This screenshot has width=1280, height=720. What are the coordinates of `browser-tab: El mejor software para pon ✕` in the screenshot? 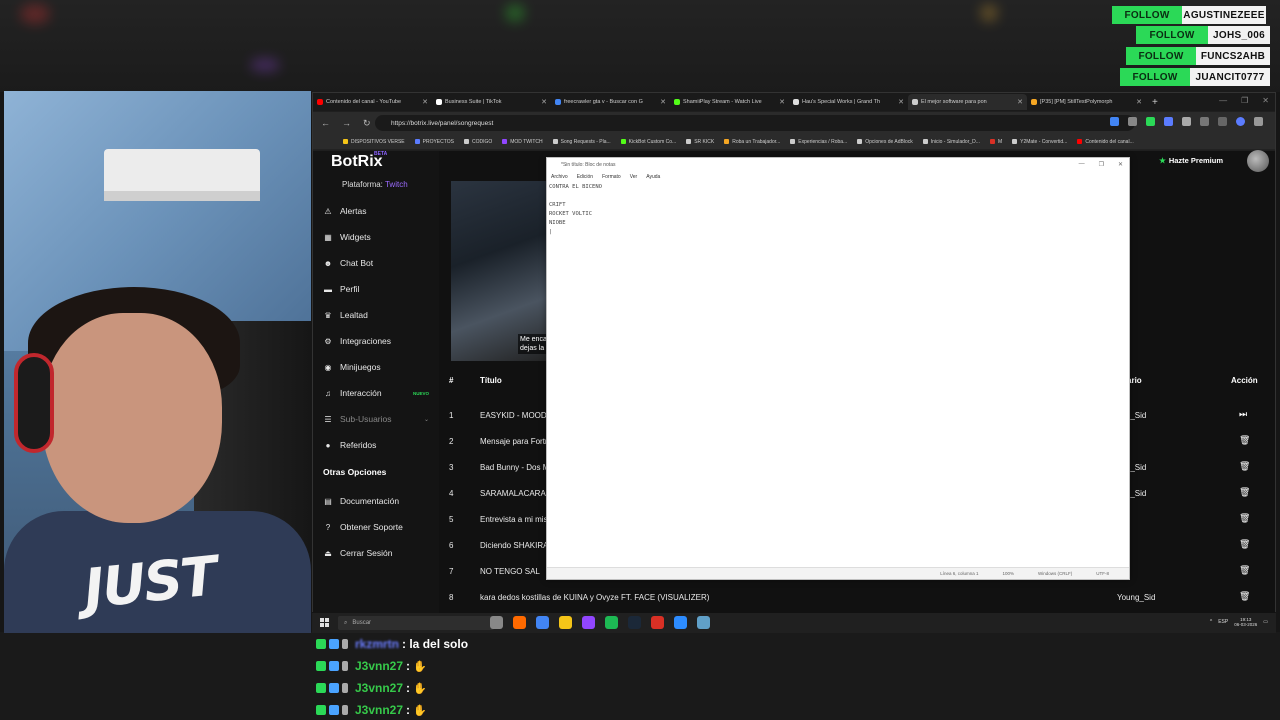 It's located at (967, 102).